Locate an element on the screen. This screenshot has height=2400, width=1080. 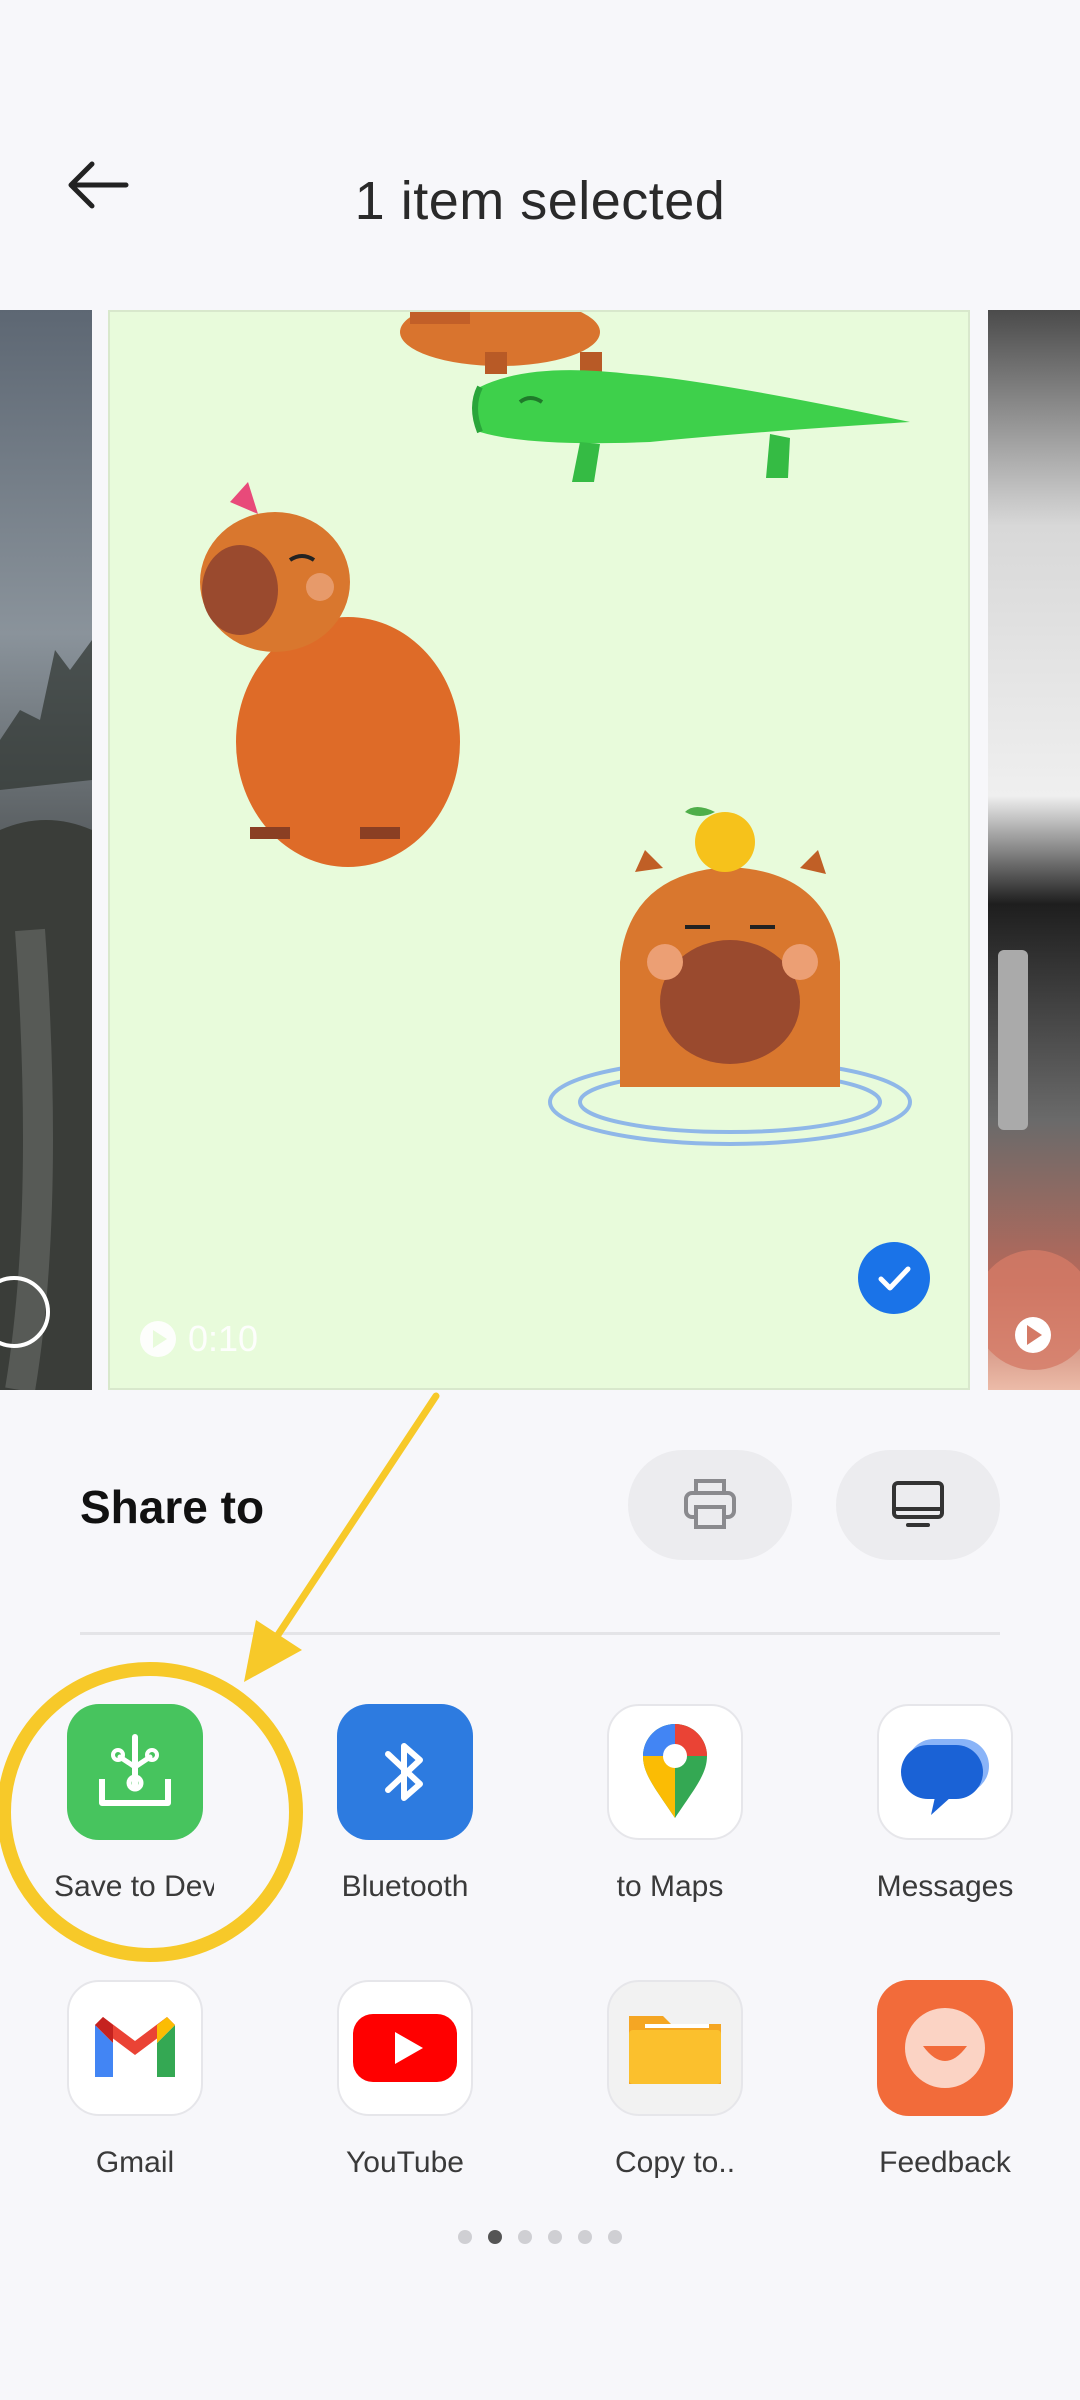
page-dot-current is located at coordinates (495, 2237).